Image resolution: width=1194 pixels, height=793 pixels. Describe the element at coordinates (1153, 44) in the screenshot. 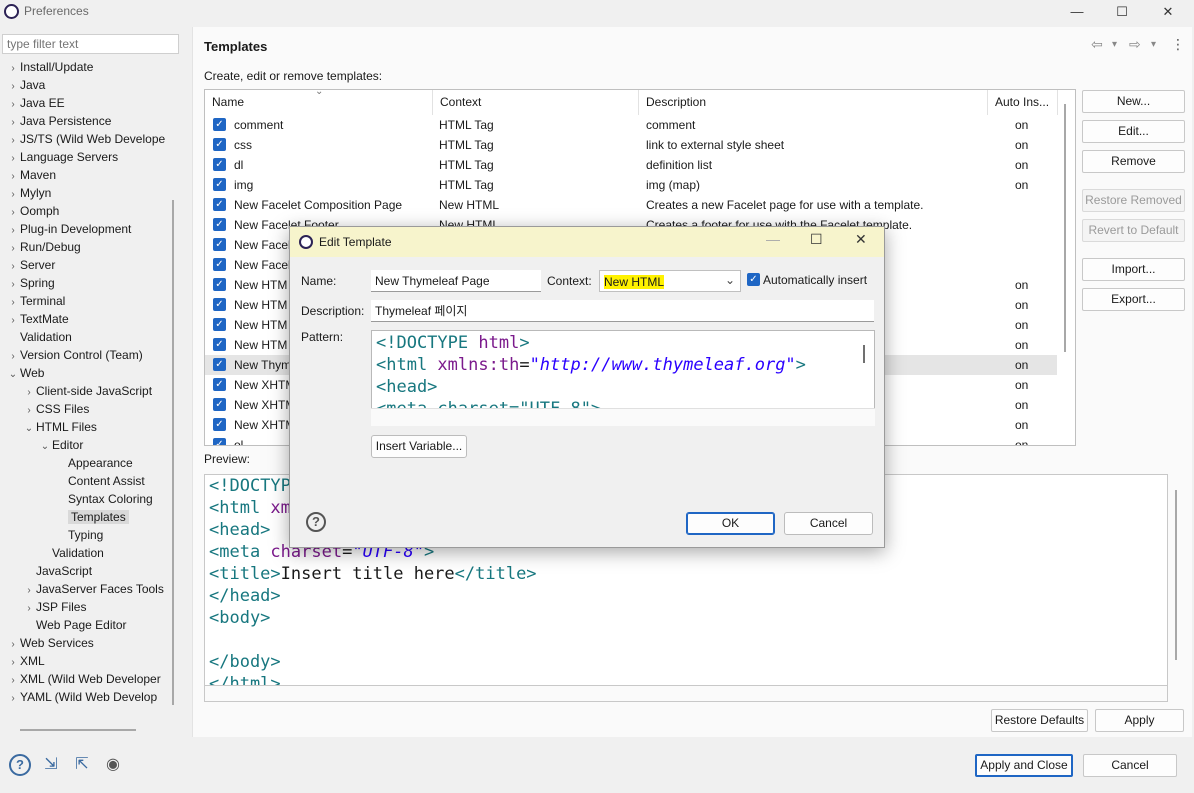

I see `forward-menu-icon: ▾` at that location.